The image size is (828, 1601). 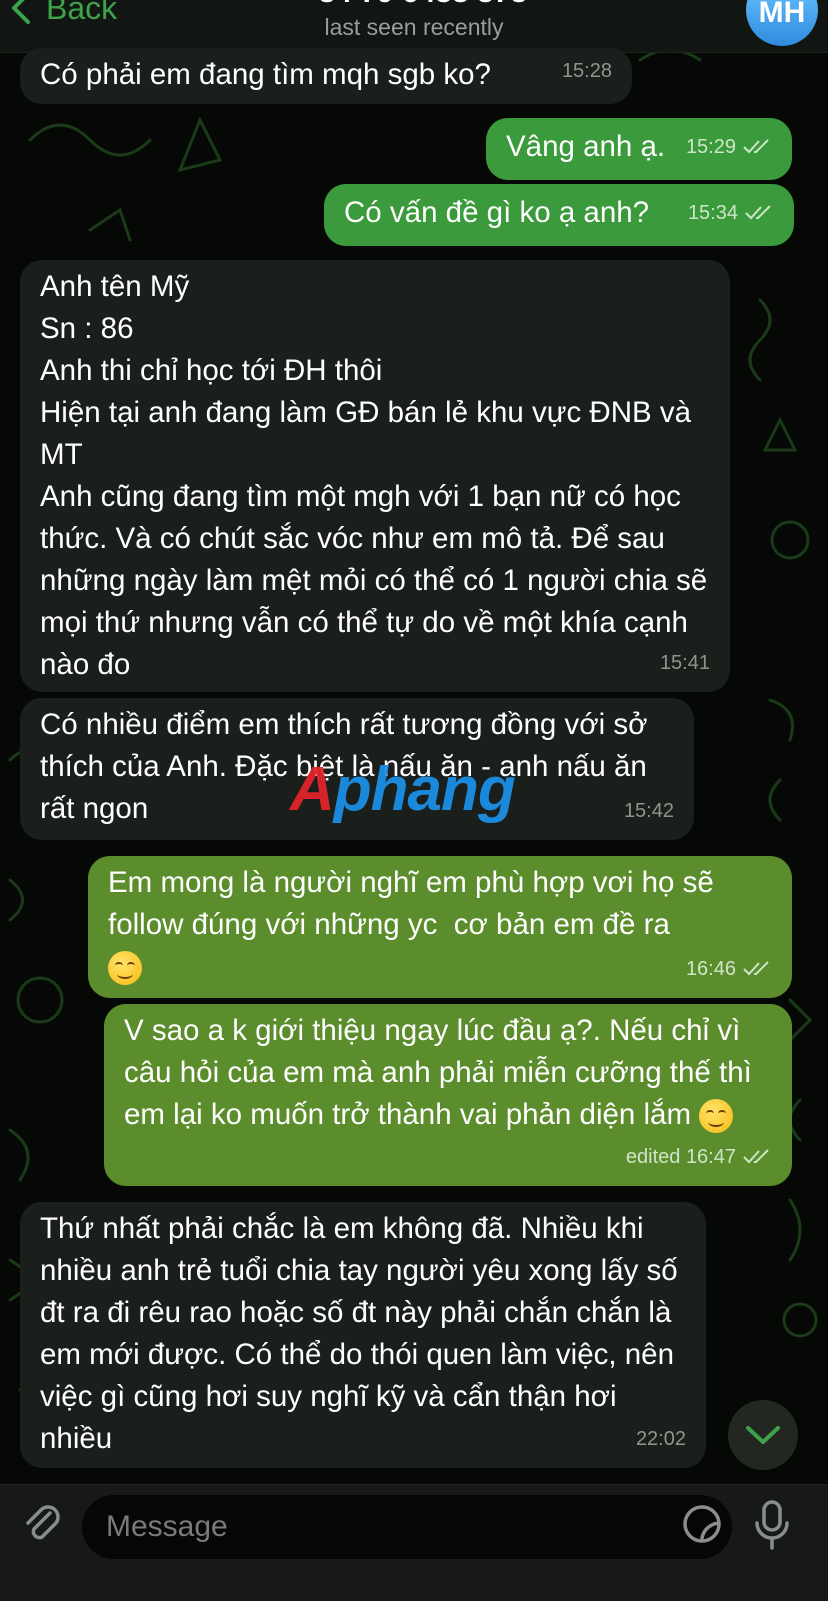 What do you see at coordinates (407, 1527) in the screenshot?
I see `message-input: Message` at bounding box center [407, 1527].